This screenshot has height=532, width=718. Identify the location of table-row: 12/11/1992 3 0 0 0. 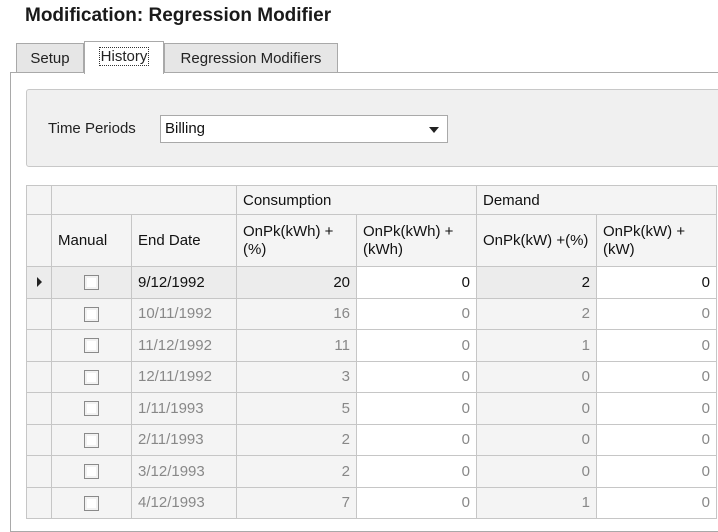
(371, 376).